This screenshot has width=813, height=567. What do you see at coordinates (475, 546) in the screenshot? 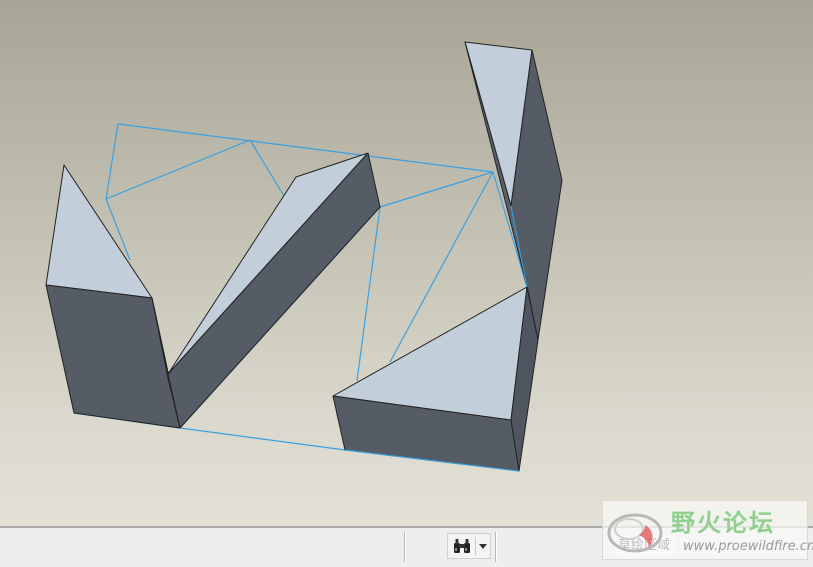
I see `button-divider` at bounding box center [475, 546].